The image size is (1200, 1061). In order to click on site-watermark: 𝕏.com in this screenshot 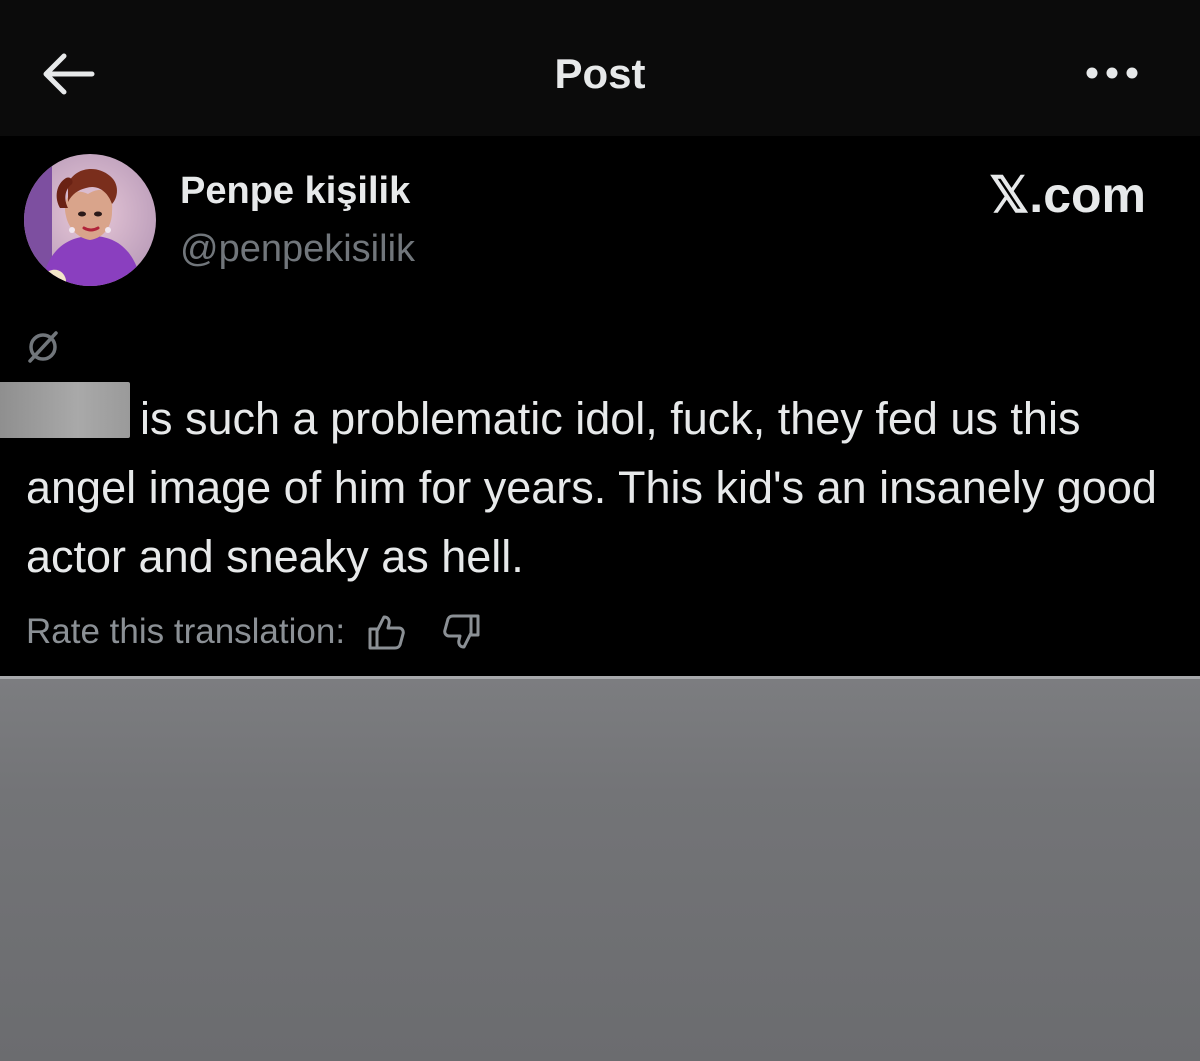, I will do `click(1067, 195)`.